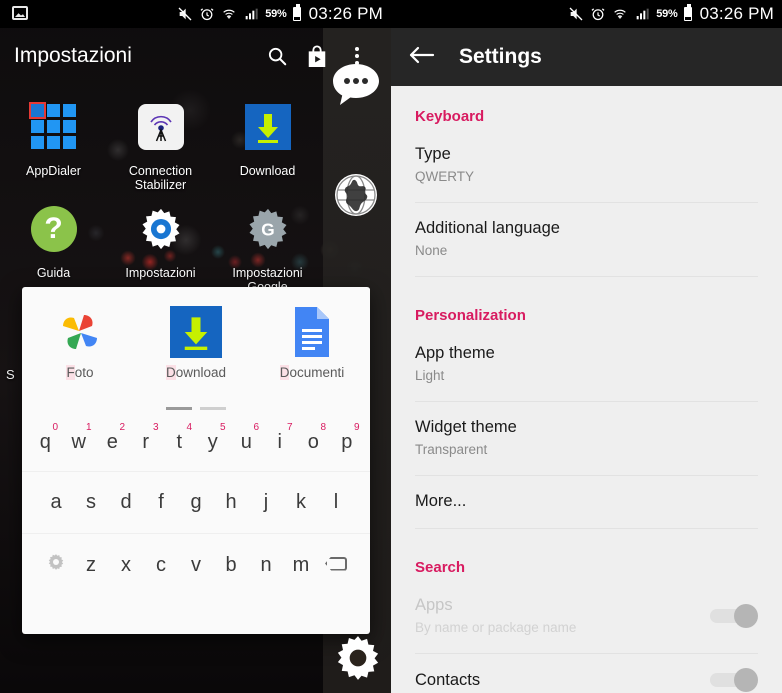  I want to click on key-s: s, so click(91, 502).